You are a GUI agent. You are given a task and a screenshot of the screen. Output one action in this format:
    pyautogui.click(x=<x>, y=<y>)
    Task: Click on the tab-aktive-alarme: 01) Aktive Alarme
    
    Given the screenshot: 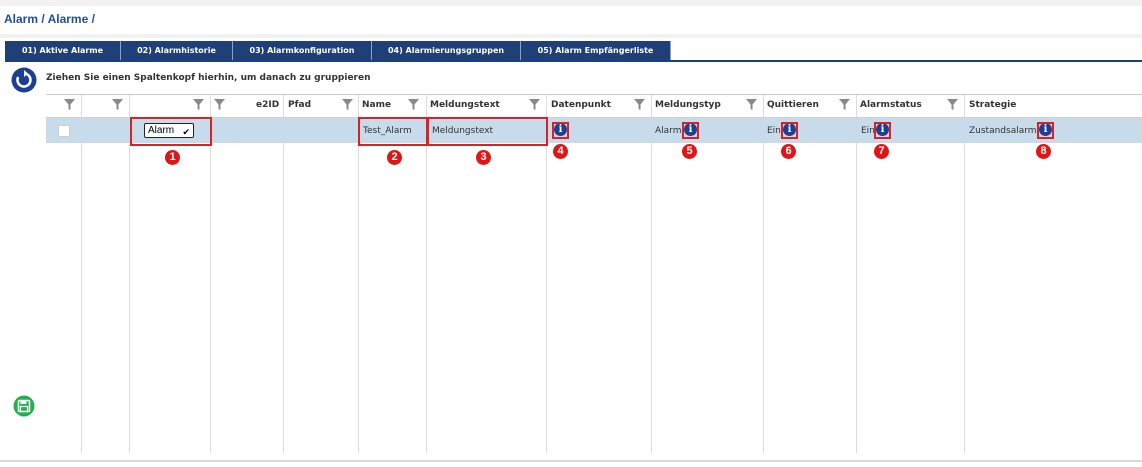 What is the action you would take?
    pyautogui.click(x=63, y=50)
    